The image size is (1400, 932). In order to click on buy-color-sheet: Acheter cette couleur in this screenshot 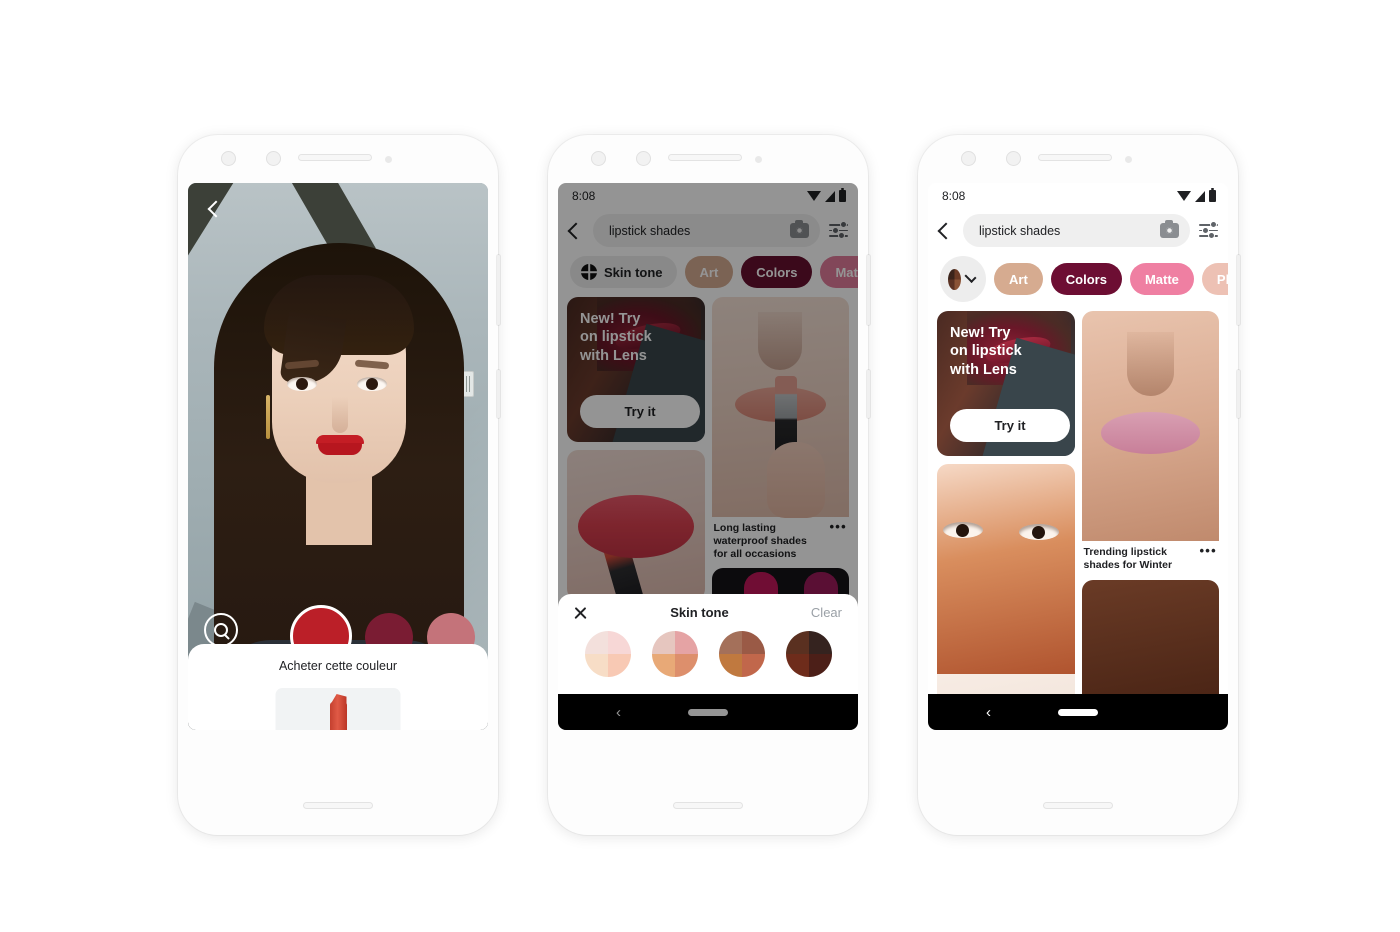, I will do `click(338, 687)`.